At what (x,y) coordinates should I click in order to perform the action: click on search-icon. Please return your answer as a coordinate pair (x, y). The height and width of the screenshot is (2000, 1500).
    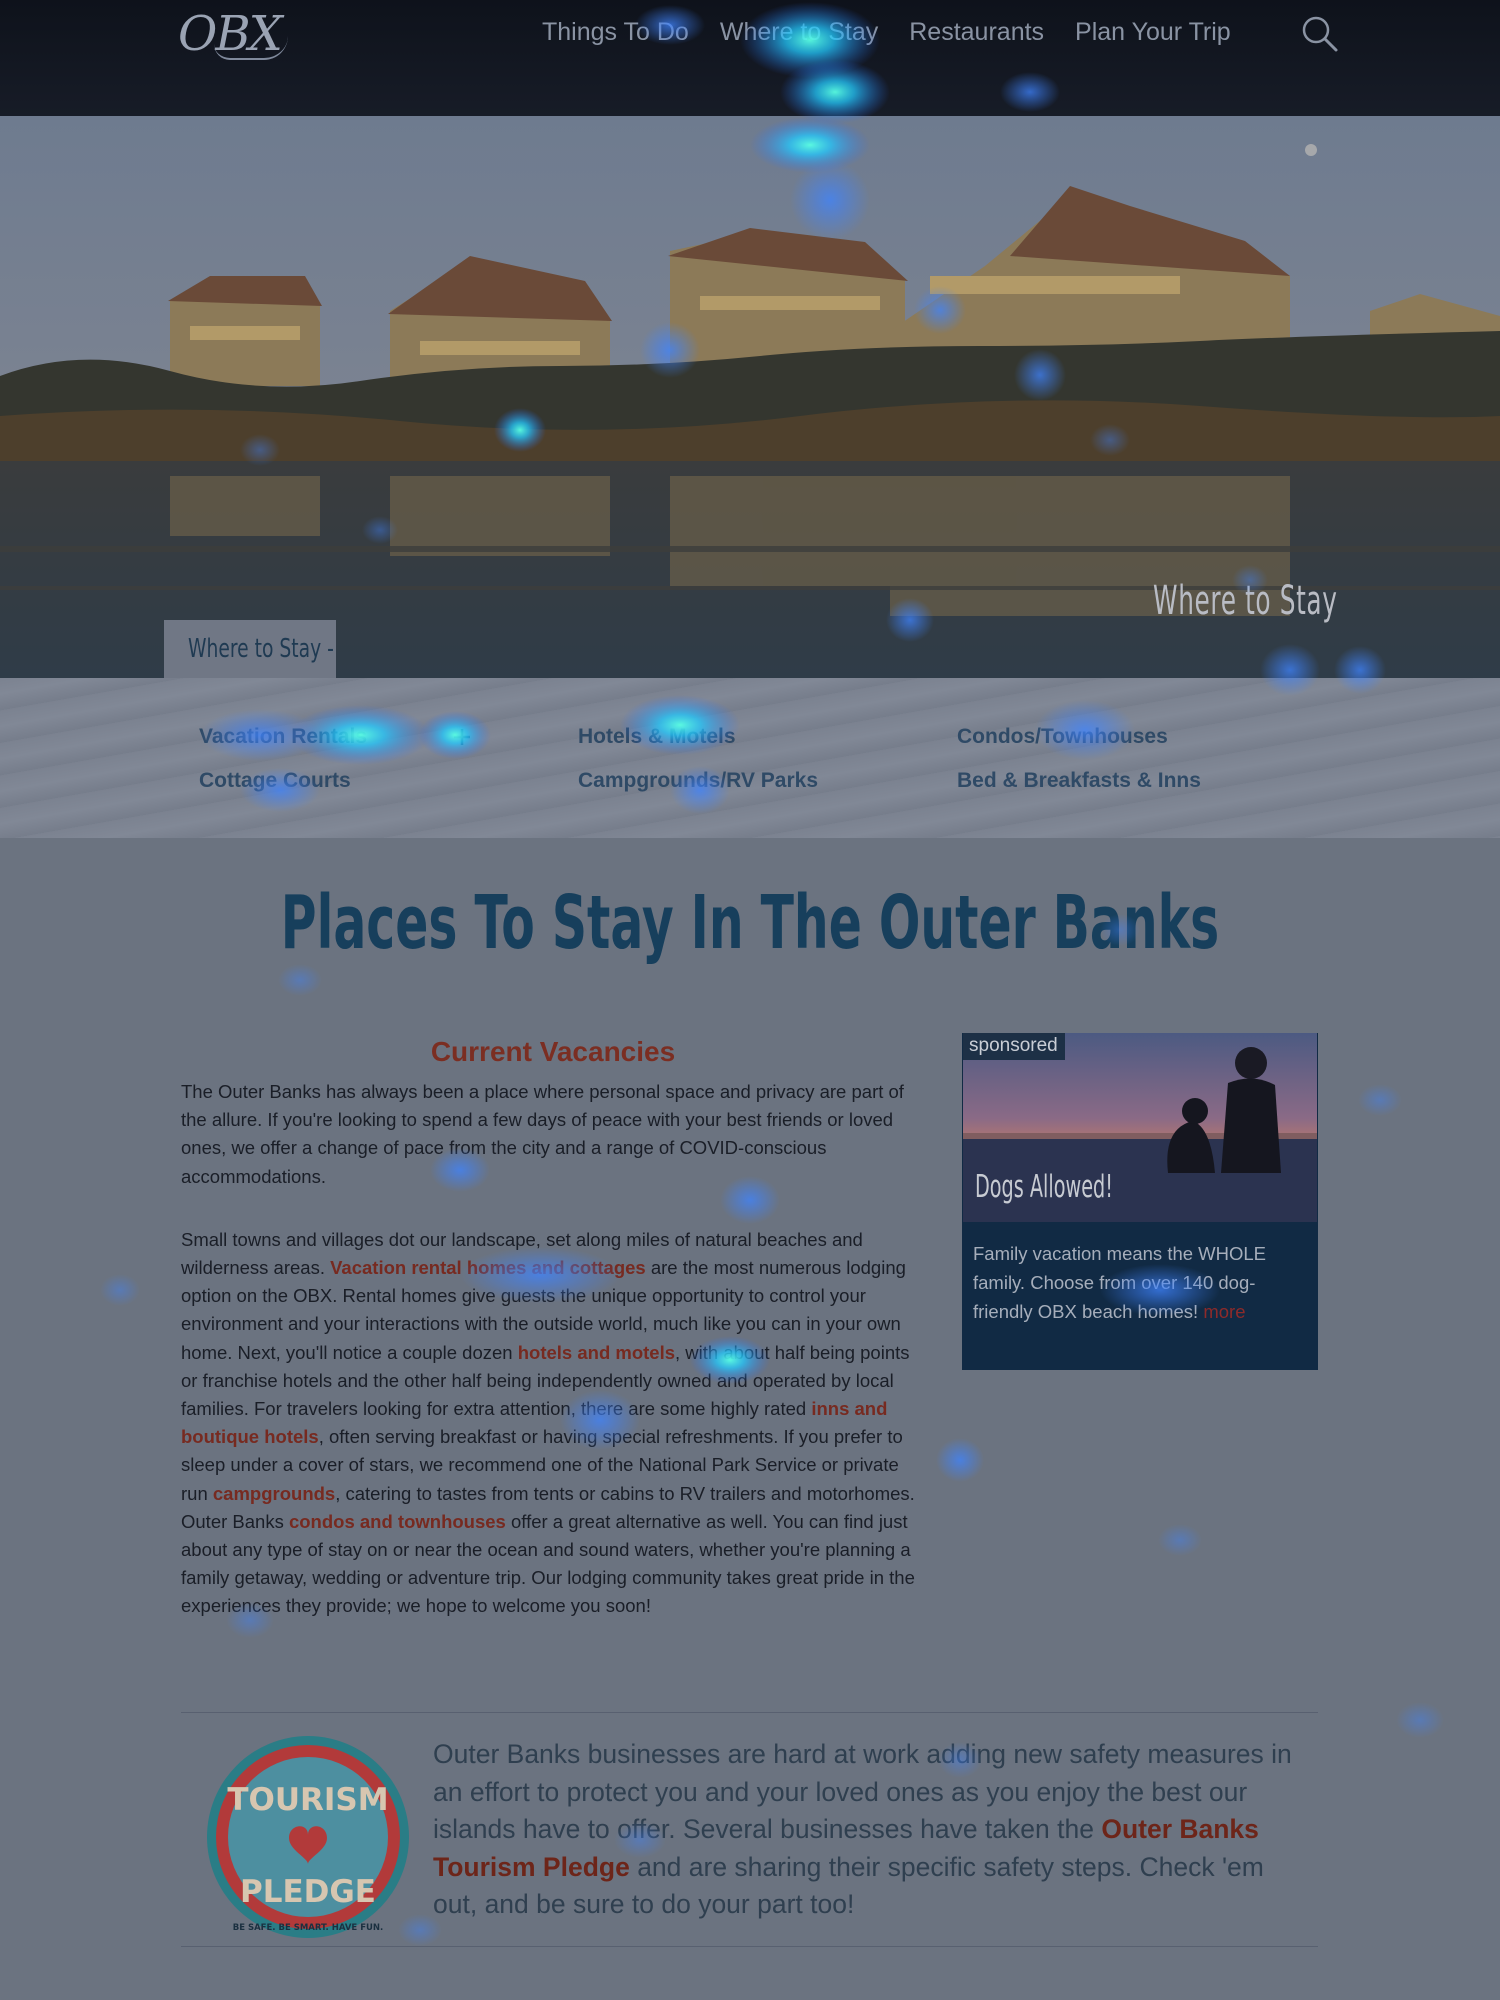
    Looking at the image, I should click on (1320, 34).